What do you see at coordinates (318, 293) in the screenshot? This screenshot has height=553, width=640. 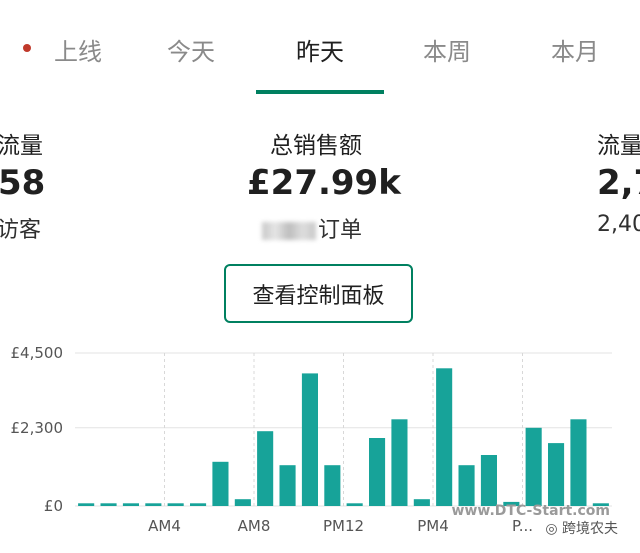 I see `view-dashboard-button: 查看控制面板` at bounding box center [318, 293].